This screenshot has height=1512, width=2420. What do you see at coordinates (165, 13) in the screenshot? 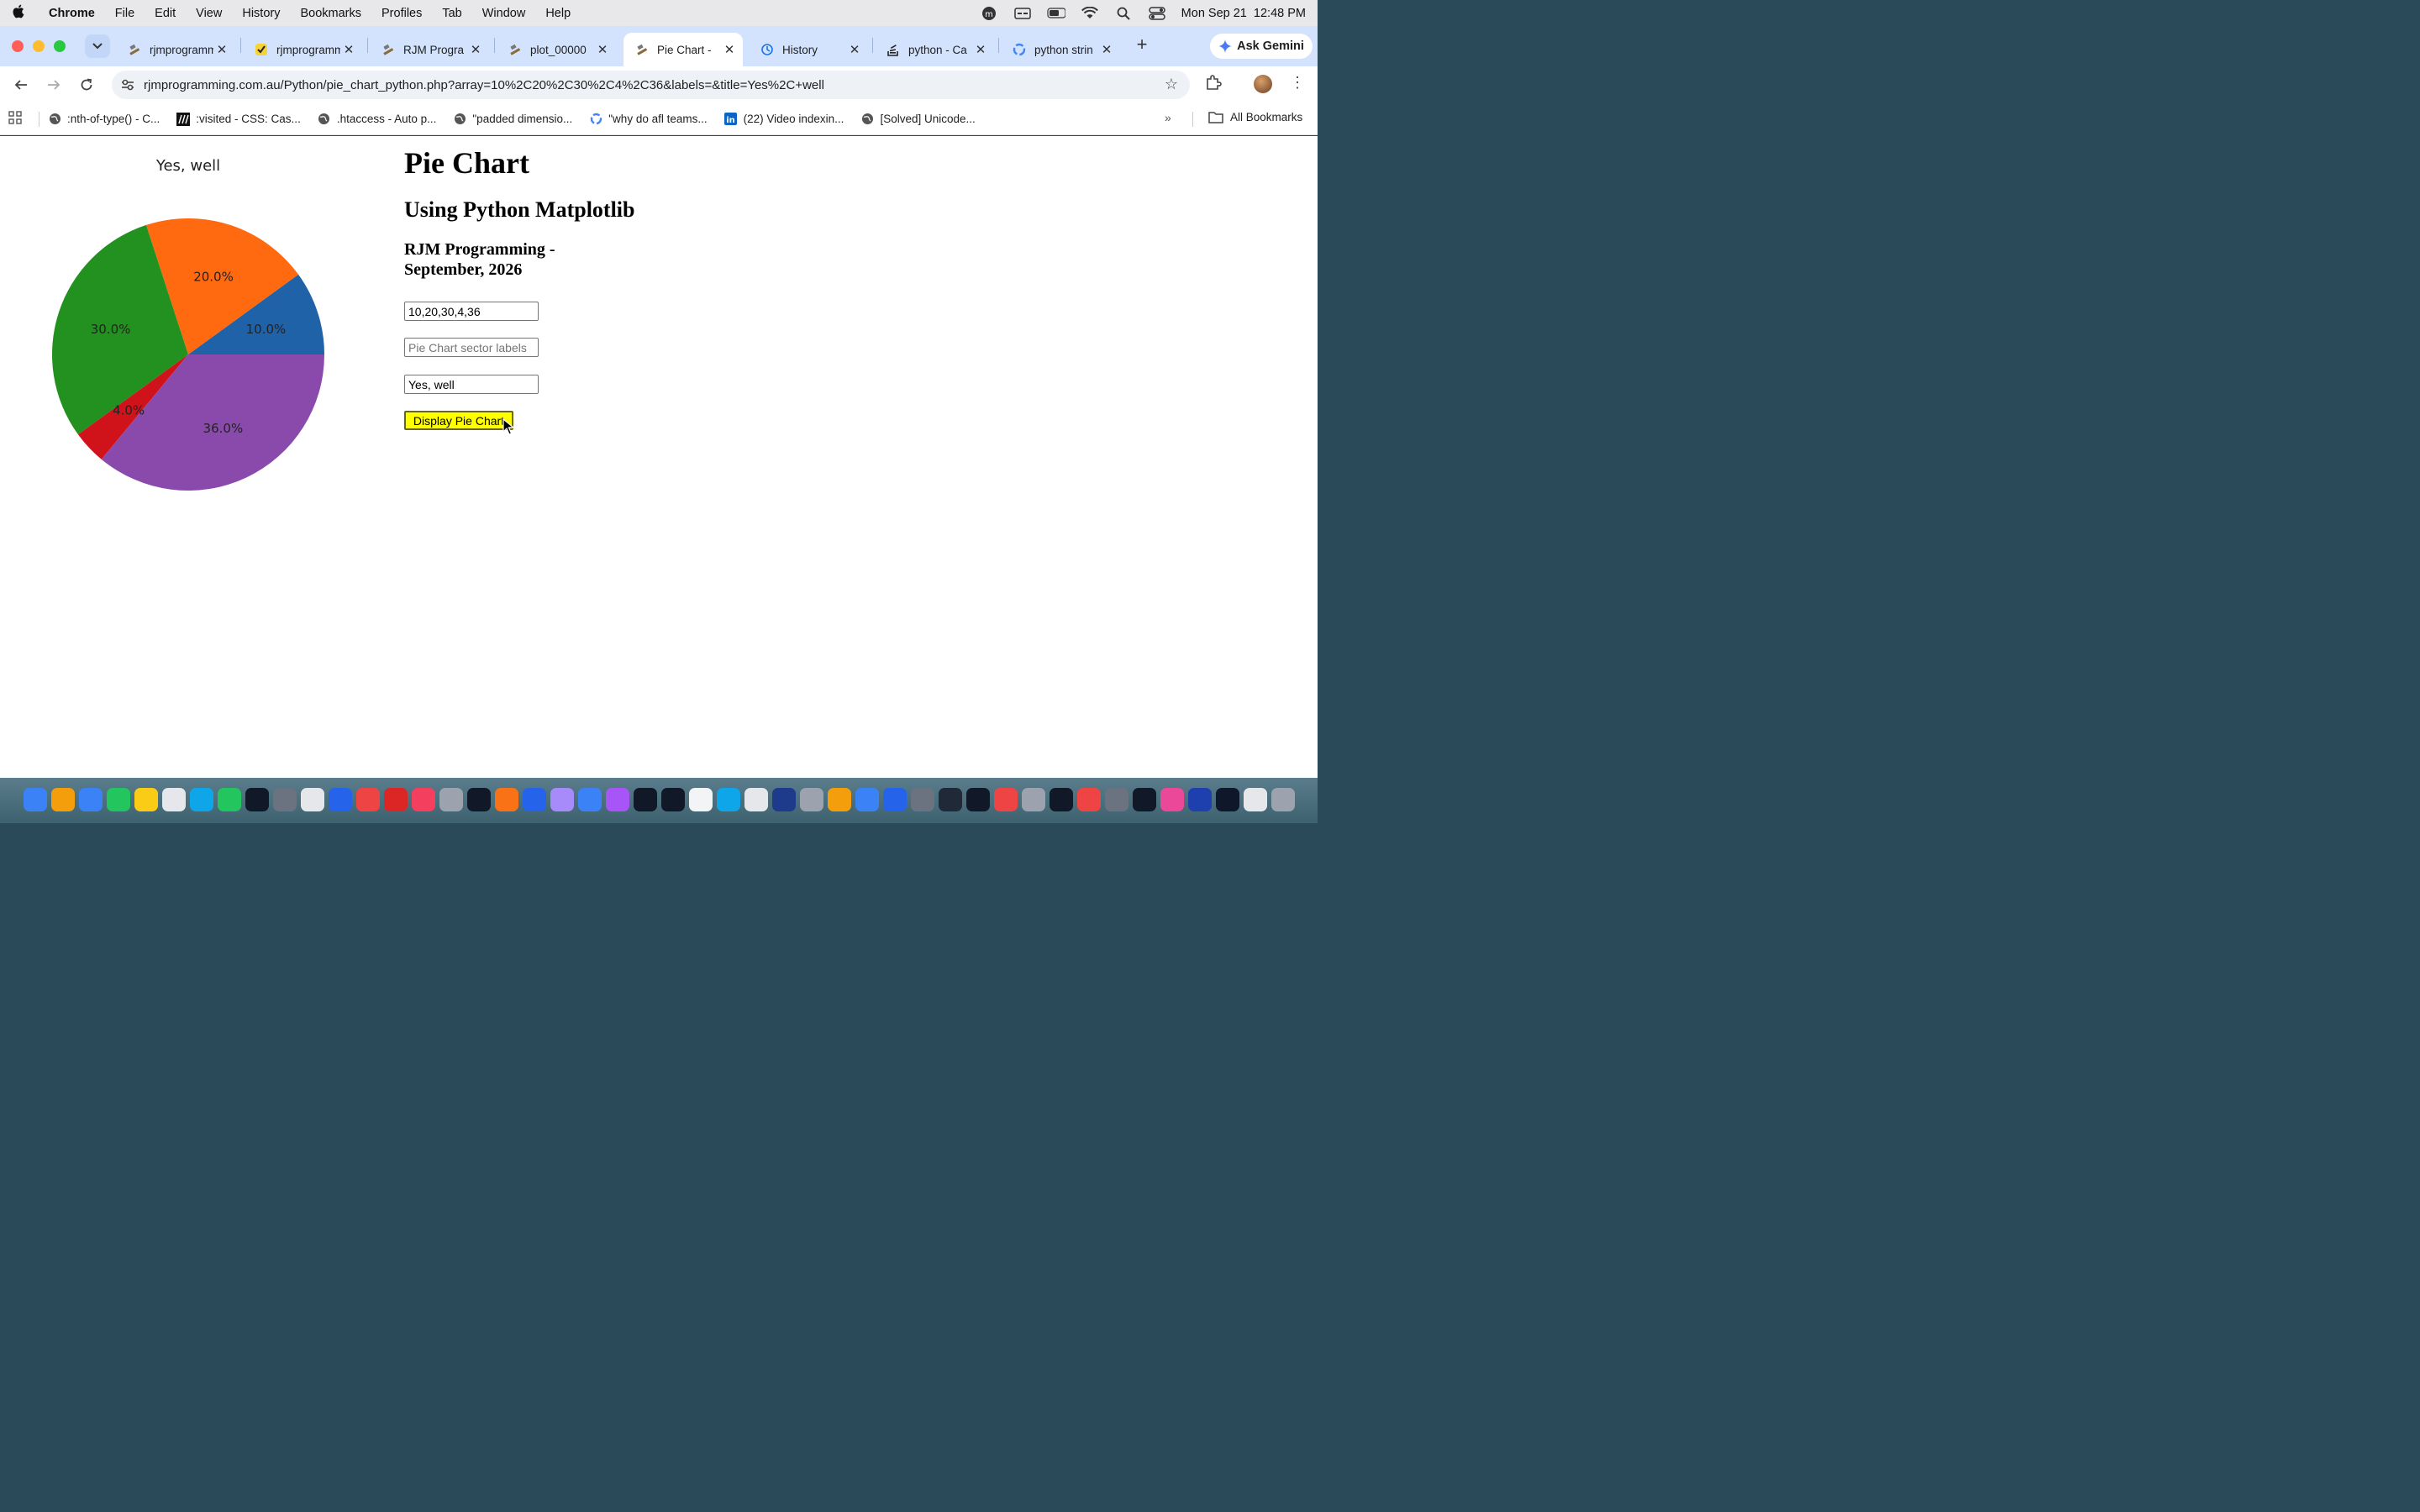
I see `menu-edit: Edit` at bounding box center [165, 13].